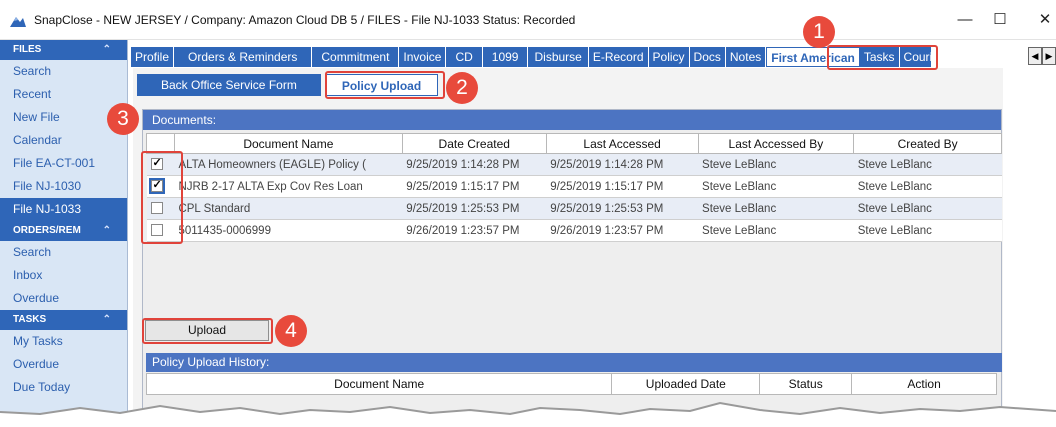  I want to click on document-name: ALTA Homeowners (EAGLE) Policy (, so click(288, 164).